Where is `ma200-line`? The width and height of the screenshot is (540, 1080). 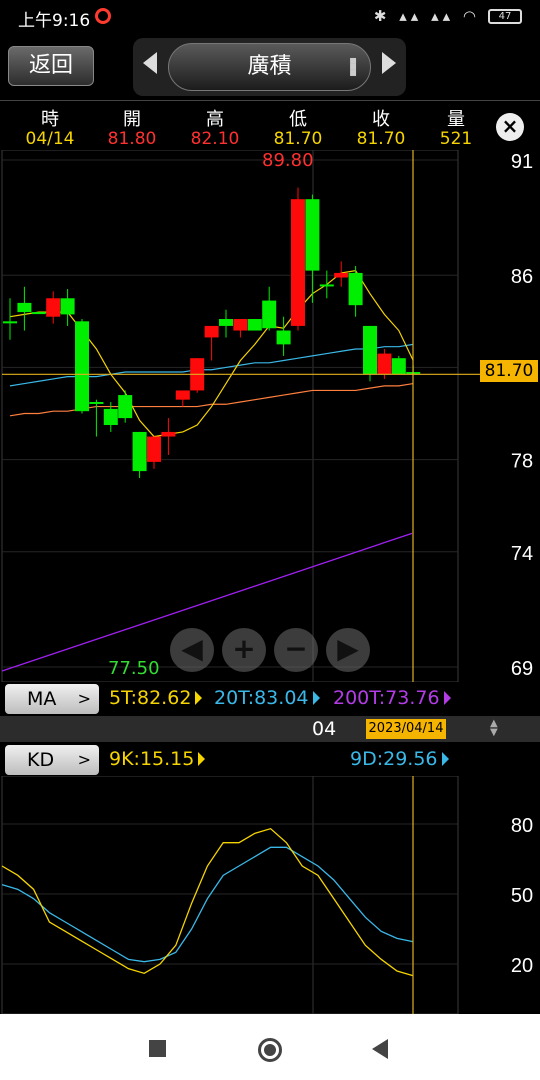
ma200-line is located at coordinates (211, 399).